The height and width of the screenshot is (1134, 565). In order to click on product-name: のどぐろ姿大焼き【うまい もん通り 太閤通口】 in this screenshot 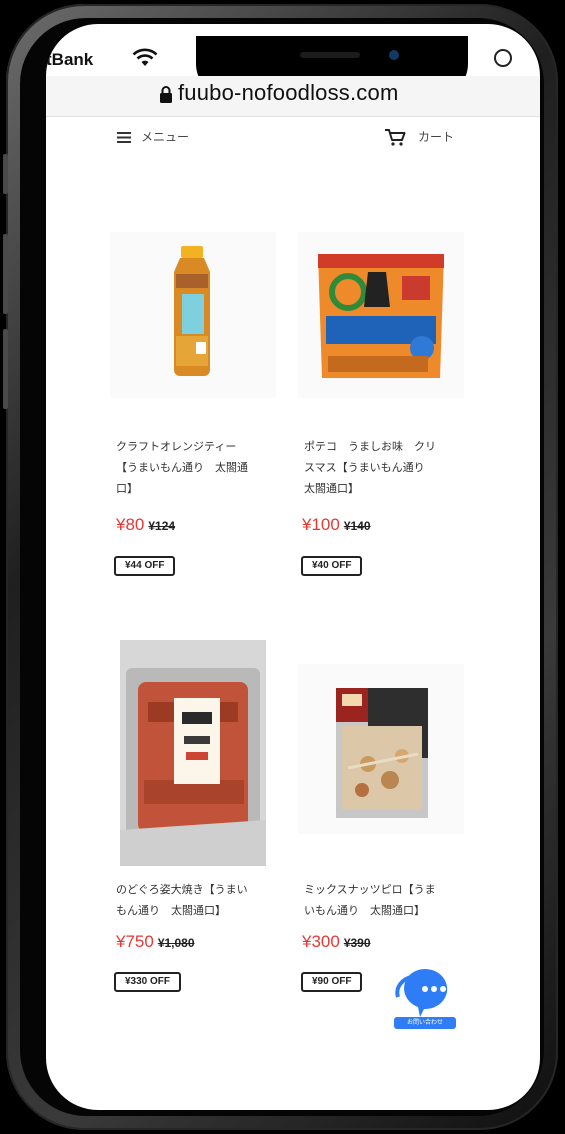, I will do `click(182, 900)`.